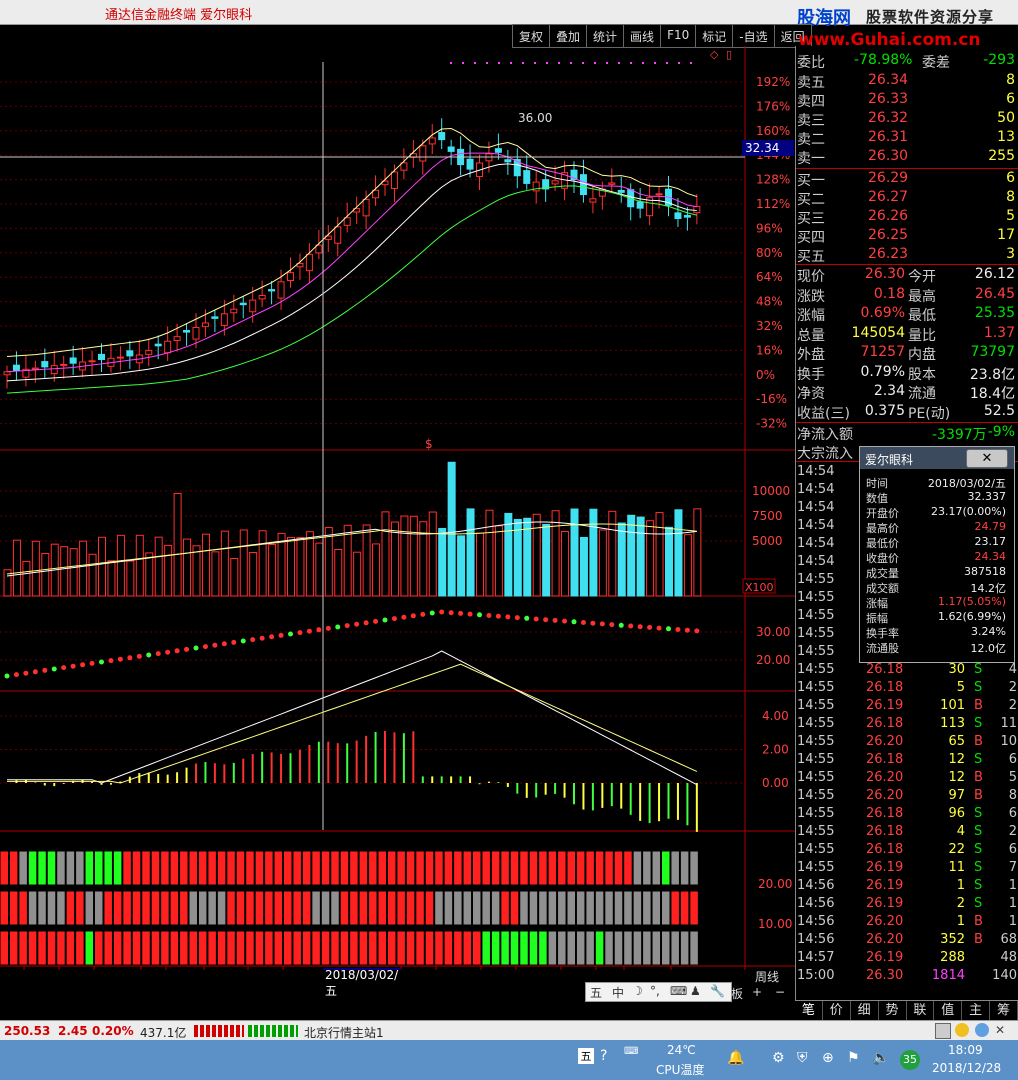 The width and height of the screenshot is (1018, 1080). Describe the element at coordinates (780, 992) in the screenshot. I see `zoom-out-button: −` at that location.